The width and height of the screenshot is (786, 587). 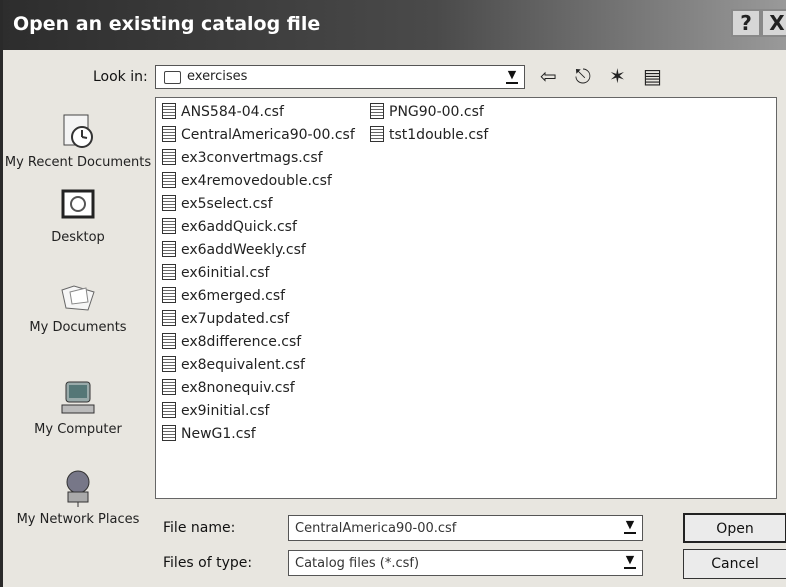 What do you see at coordinates (225, 411) in the screenshot?
I see `file-name: ex9initial.csf` at bounding box center [225, 411].